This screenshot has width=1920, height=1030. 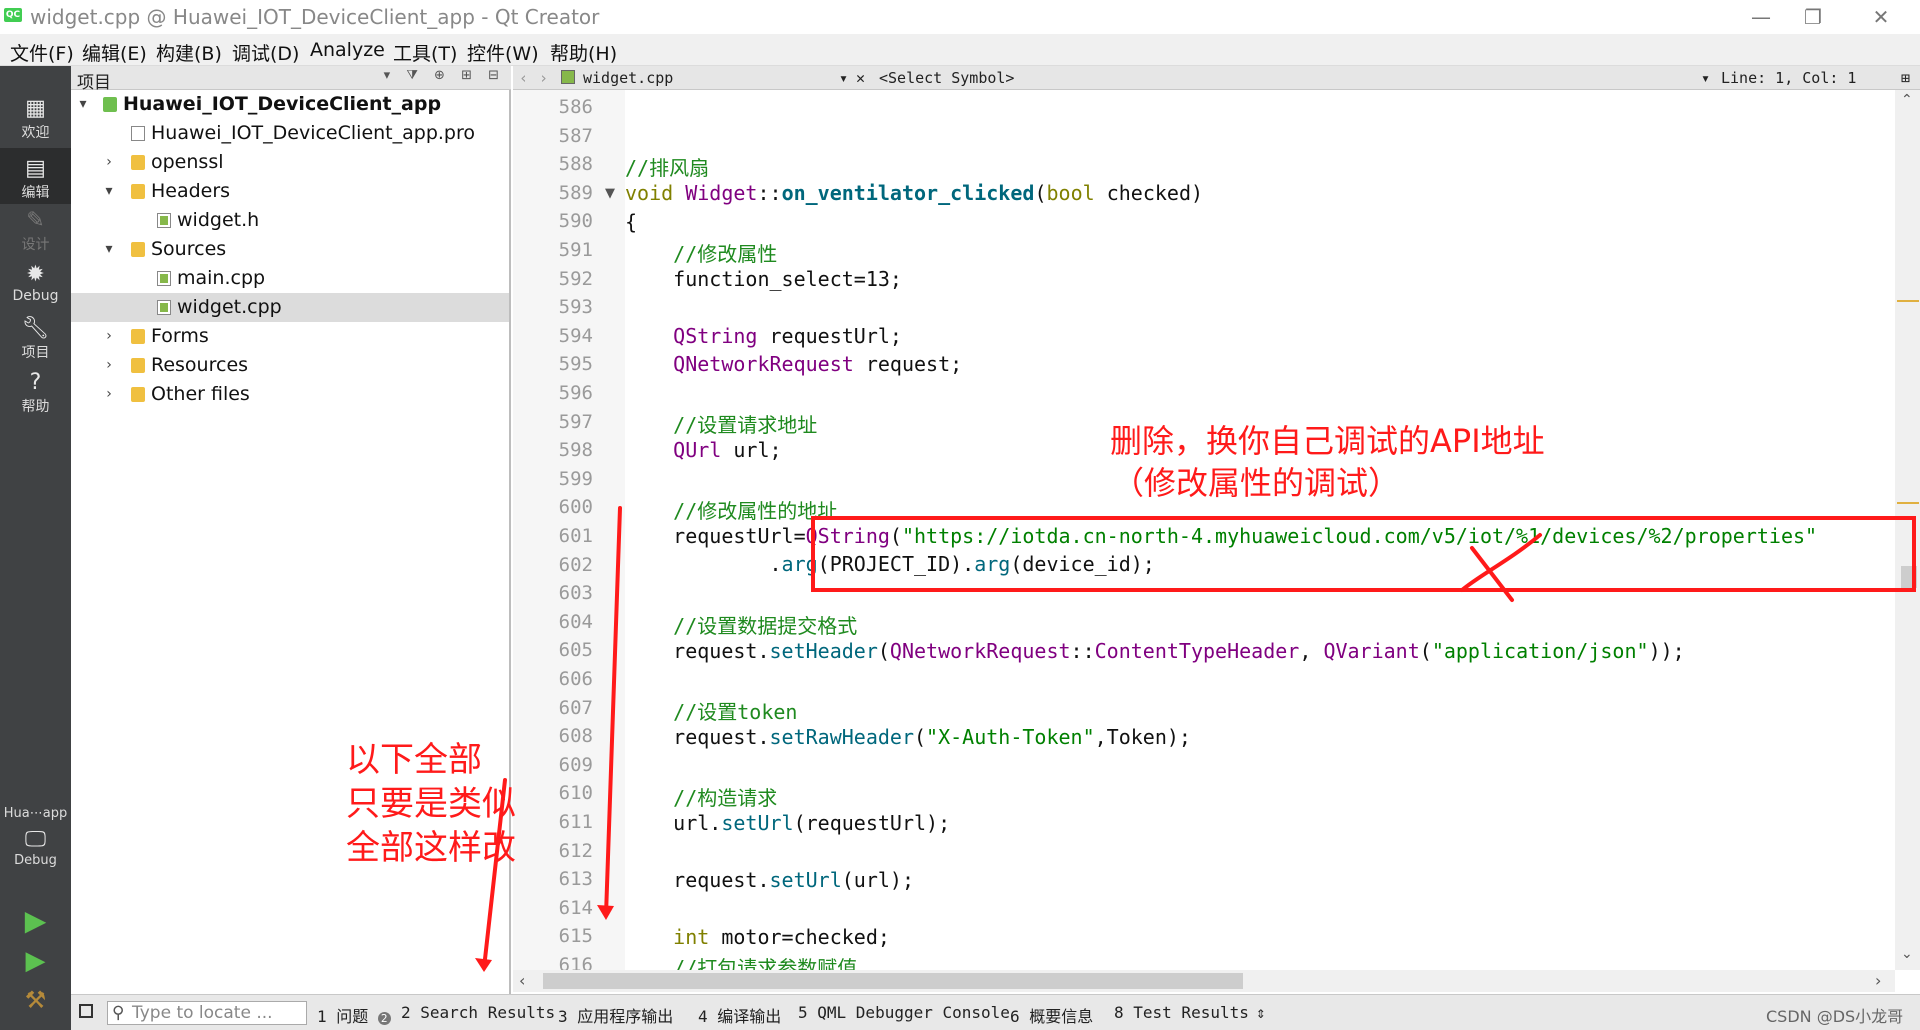 What do you see at coordinates (1835, 1016) in the screenshot?
I see `watermark: CSDN @DS小龙哥` at bounding box center [1835, 1016].